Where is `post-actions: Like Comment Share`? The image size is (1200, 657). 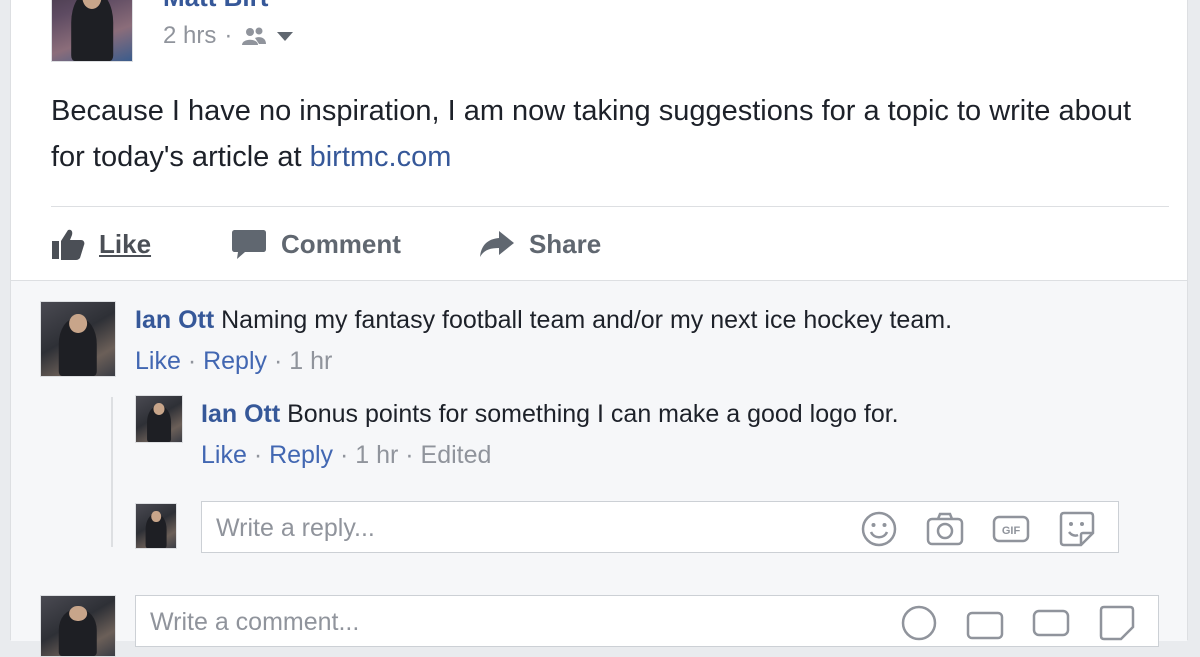
post-actions: Like Comment Share is located at coordinates (365, 244).